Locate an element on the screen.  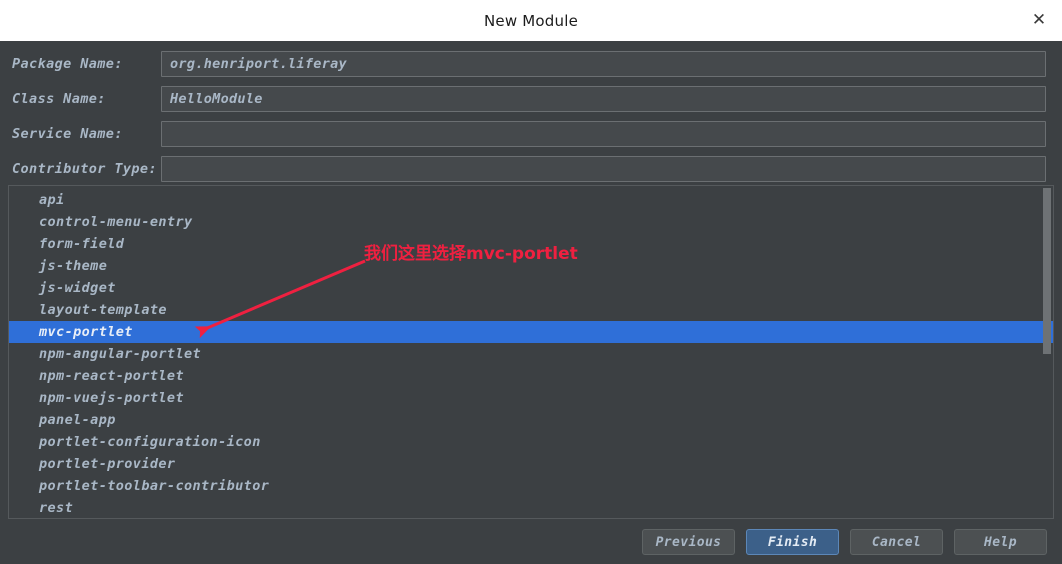
list-item: portlet-provider is located at coordinates (531, 464).